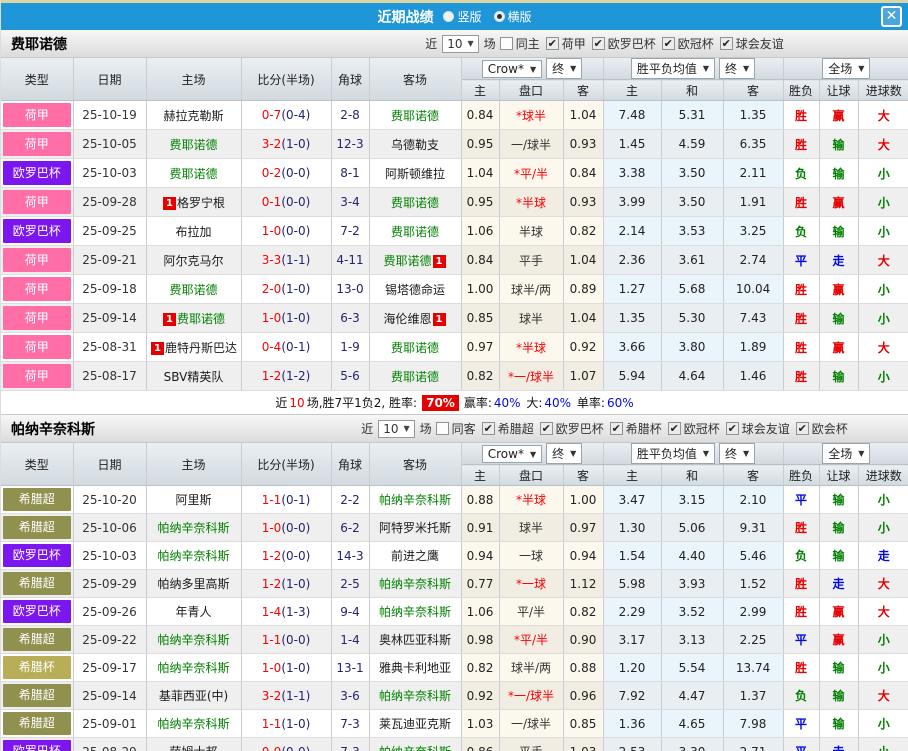  I want to click on card-count-badge: 1, so click(169, 319).